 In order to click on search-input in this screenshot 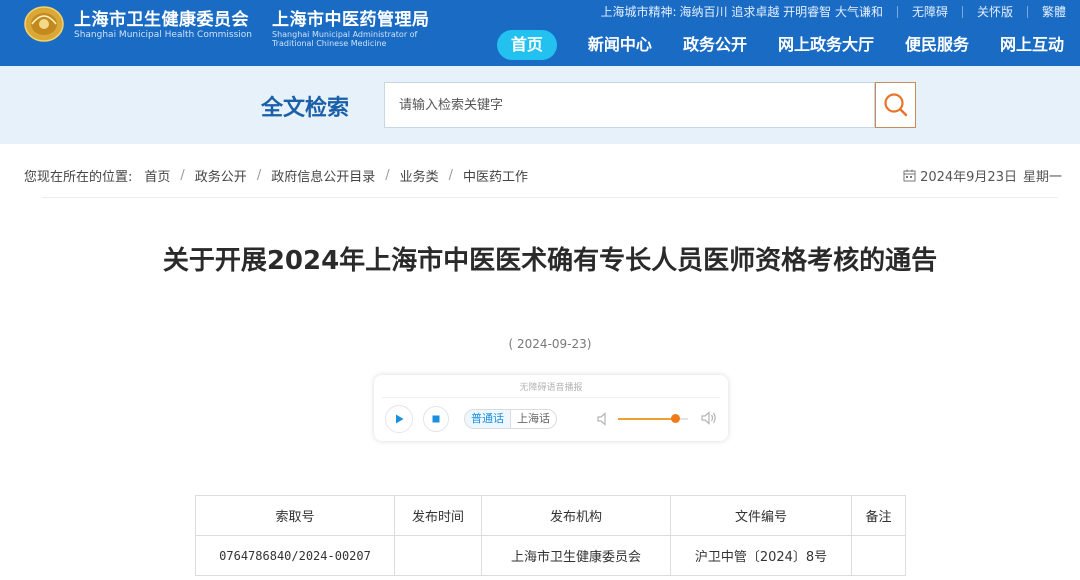, I will do `click(629, 105)`.